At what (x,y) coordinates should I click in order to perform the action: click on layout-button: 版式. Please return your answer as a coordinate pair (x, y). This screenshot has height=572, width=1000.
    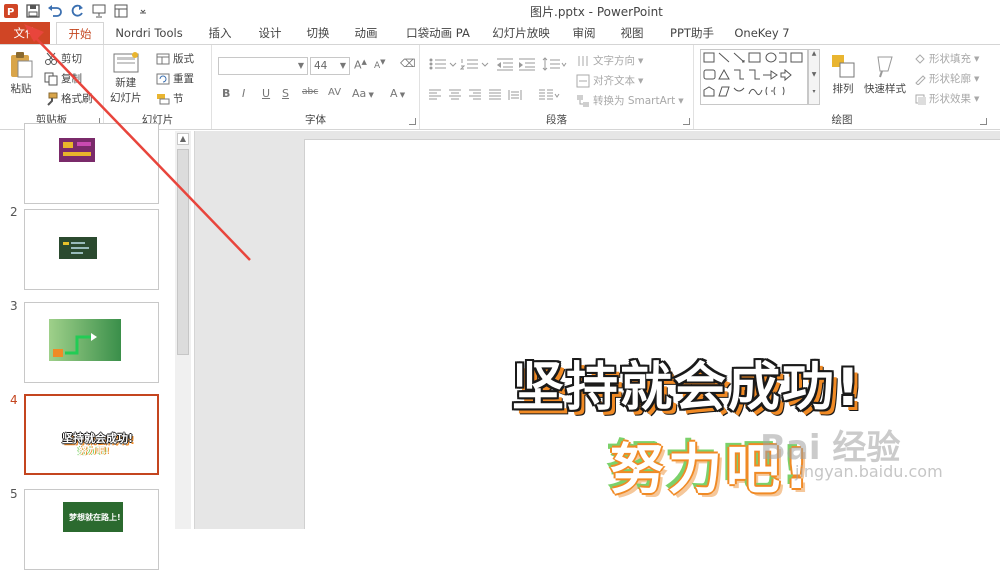
    Looking at the image, I should click on (175, 58).